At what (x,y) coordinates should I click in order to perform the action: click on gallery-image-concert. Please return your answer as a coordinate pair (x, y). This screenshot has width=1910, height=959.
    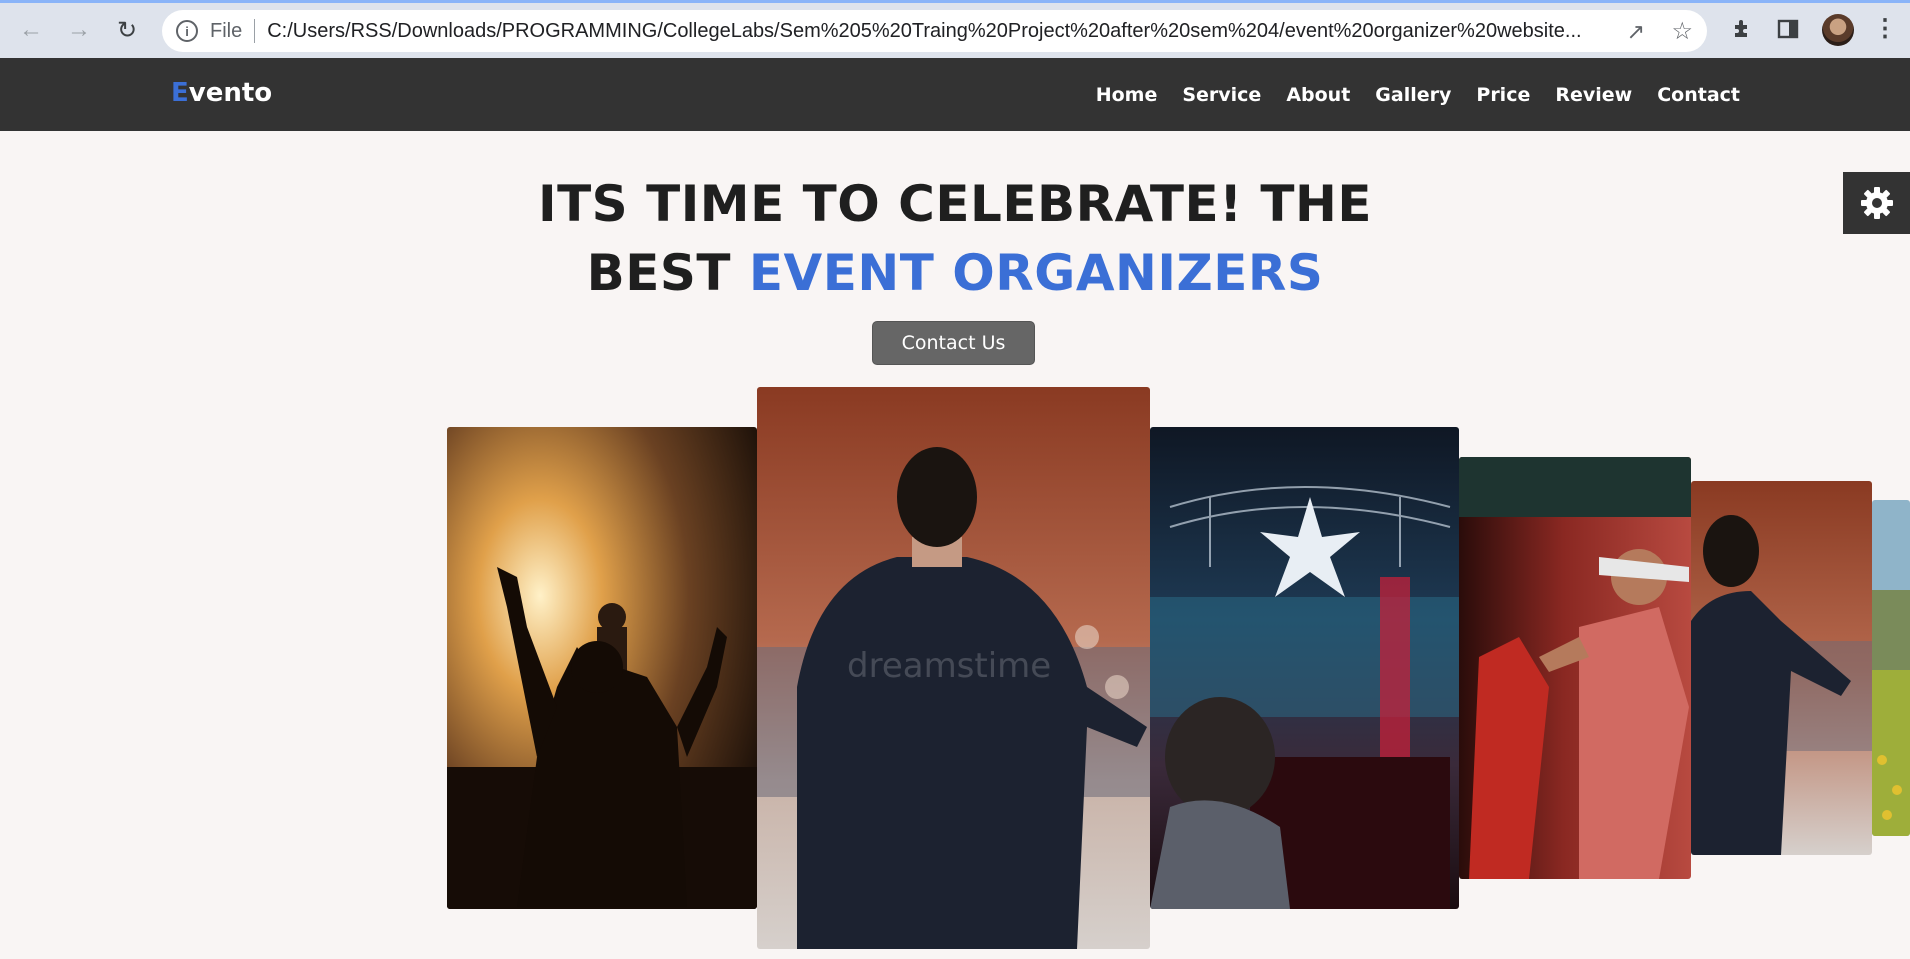
    Looking at the image, I should click on (602, 668).